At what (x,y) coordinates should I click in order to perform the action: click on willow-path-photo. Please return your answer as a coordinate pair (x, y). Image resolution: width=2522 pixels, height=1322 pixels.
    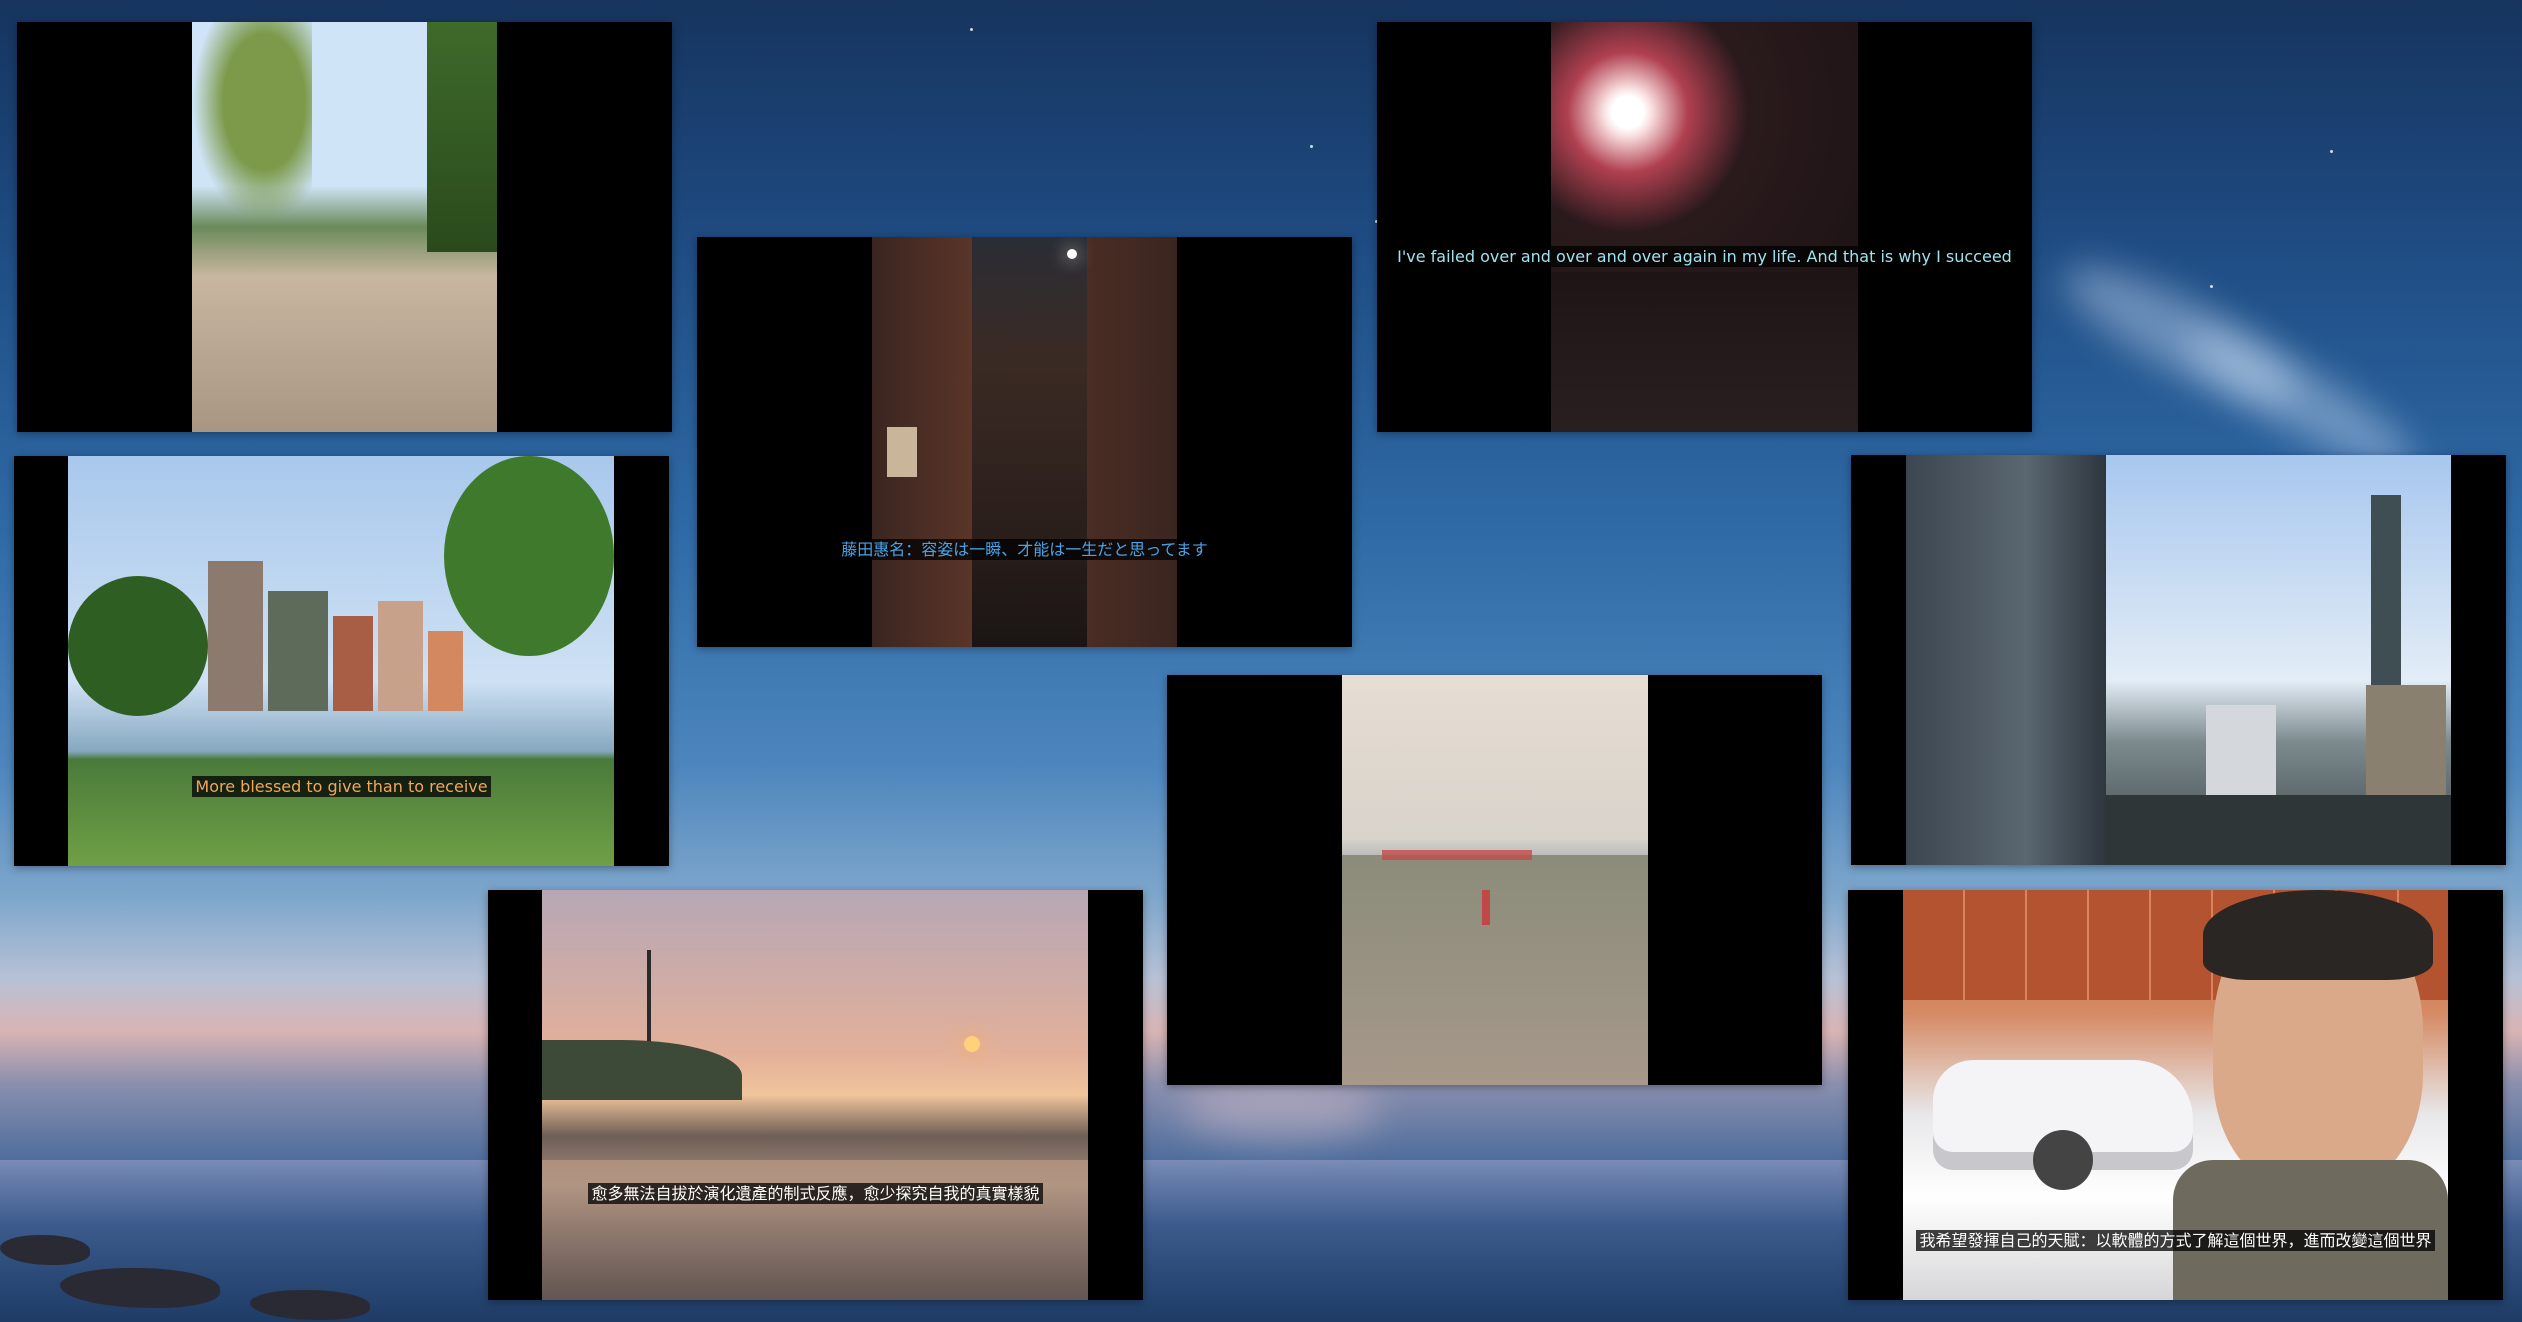
    Looking at the image, I should click on (344, 227).